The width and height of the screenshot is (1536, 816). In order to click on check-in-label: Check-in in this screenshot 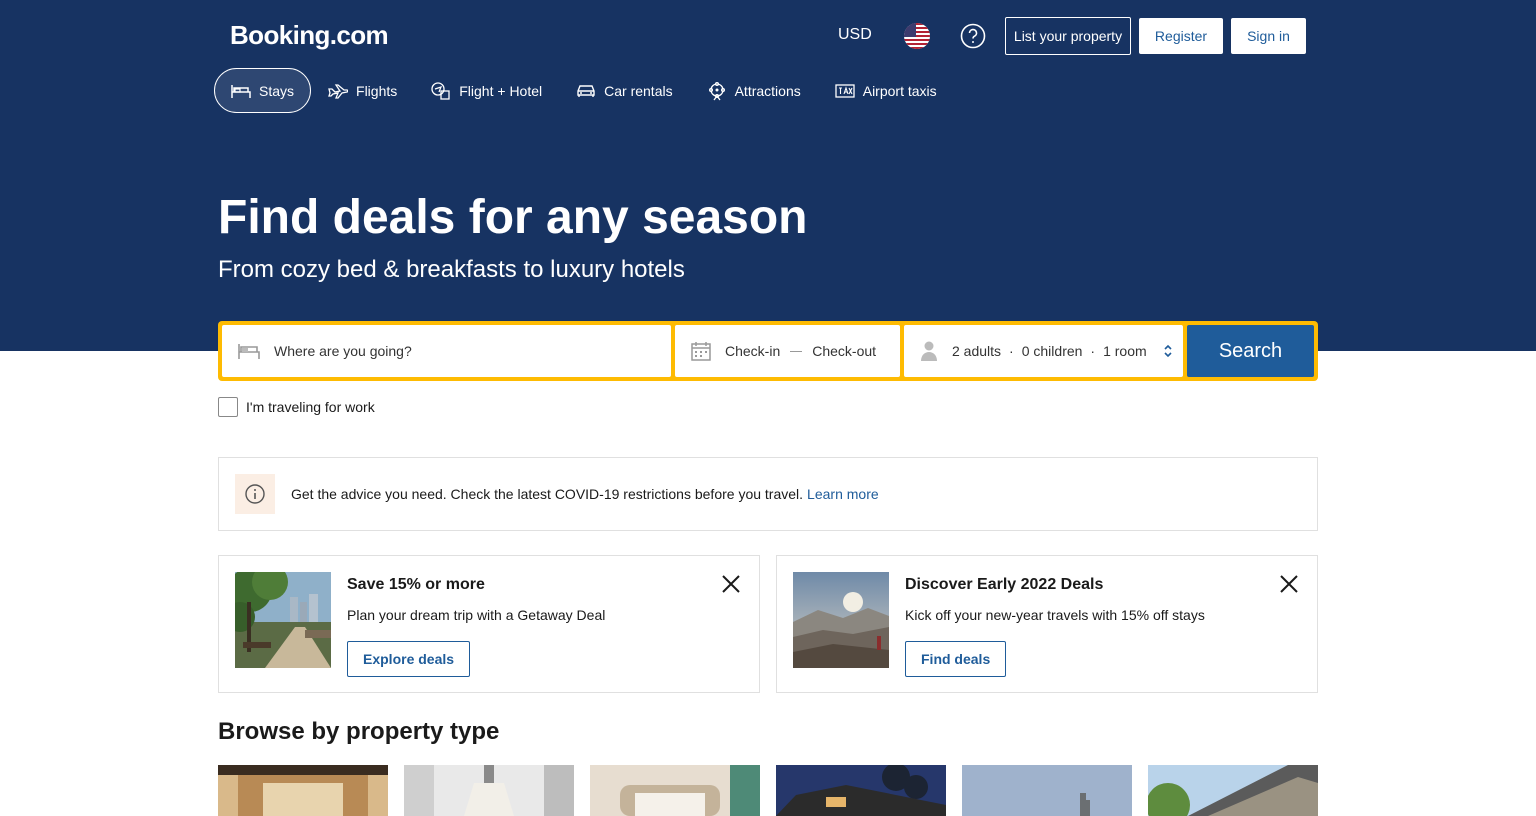, I will do `click(753, 351)`.